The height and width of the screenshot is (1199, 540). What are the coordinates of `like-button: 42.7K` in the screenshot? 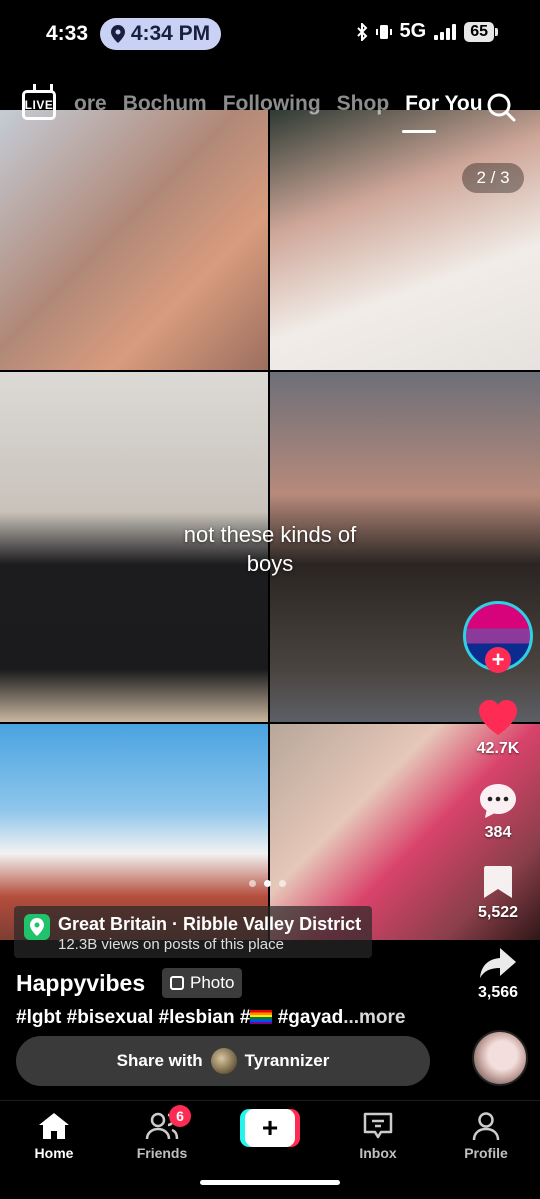 It's located at (498, 728).